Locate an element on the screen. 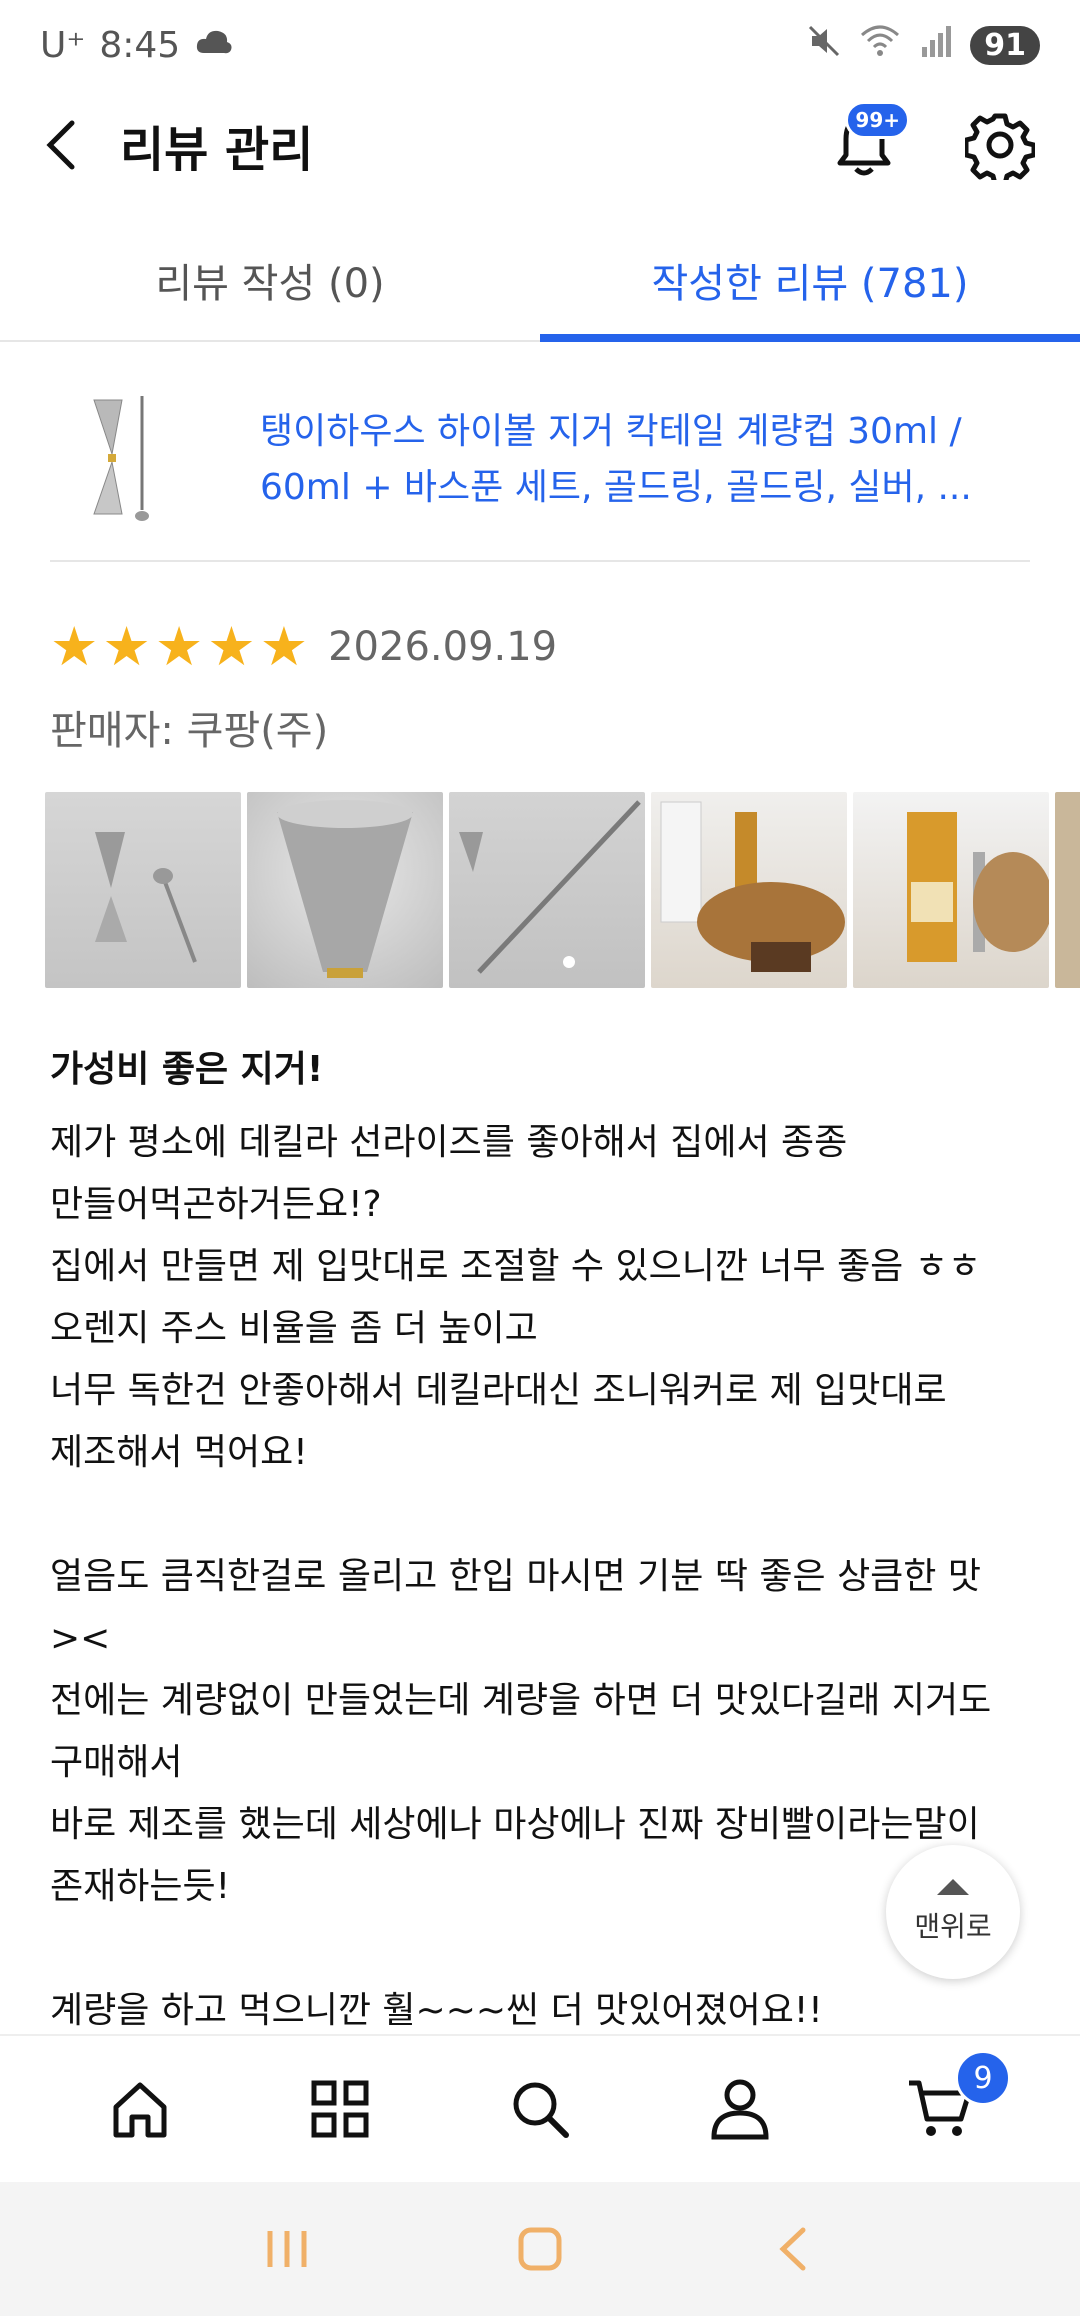 This screenshot has width=1080, height=2316. review-line: 너무 독한건 안좋아해서 데킬라대신 조니워커로 제 입맛대로 is located at coordinates (498, 1390).